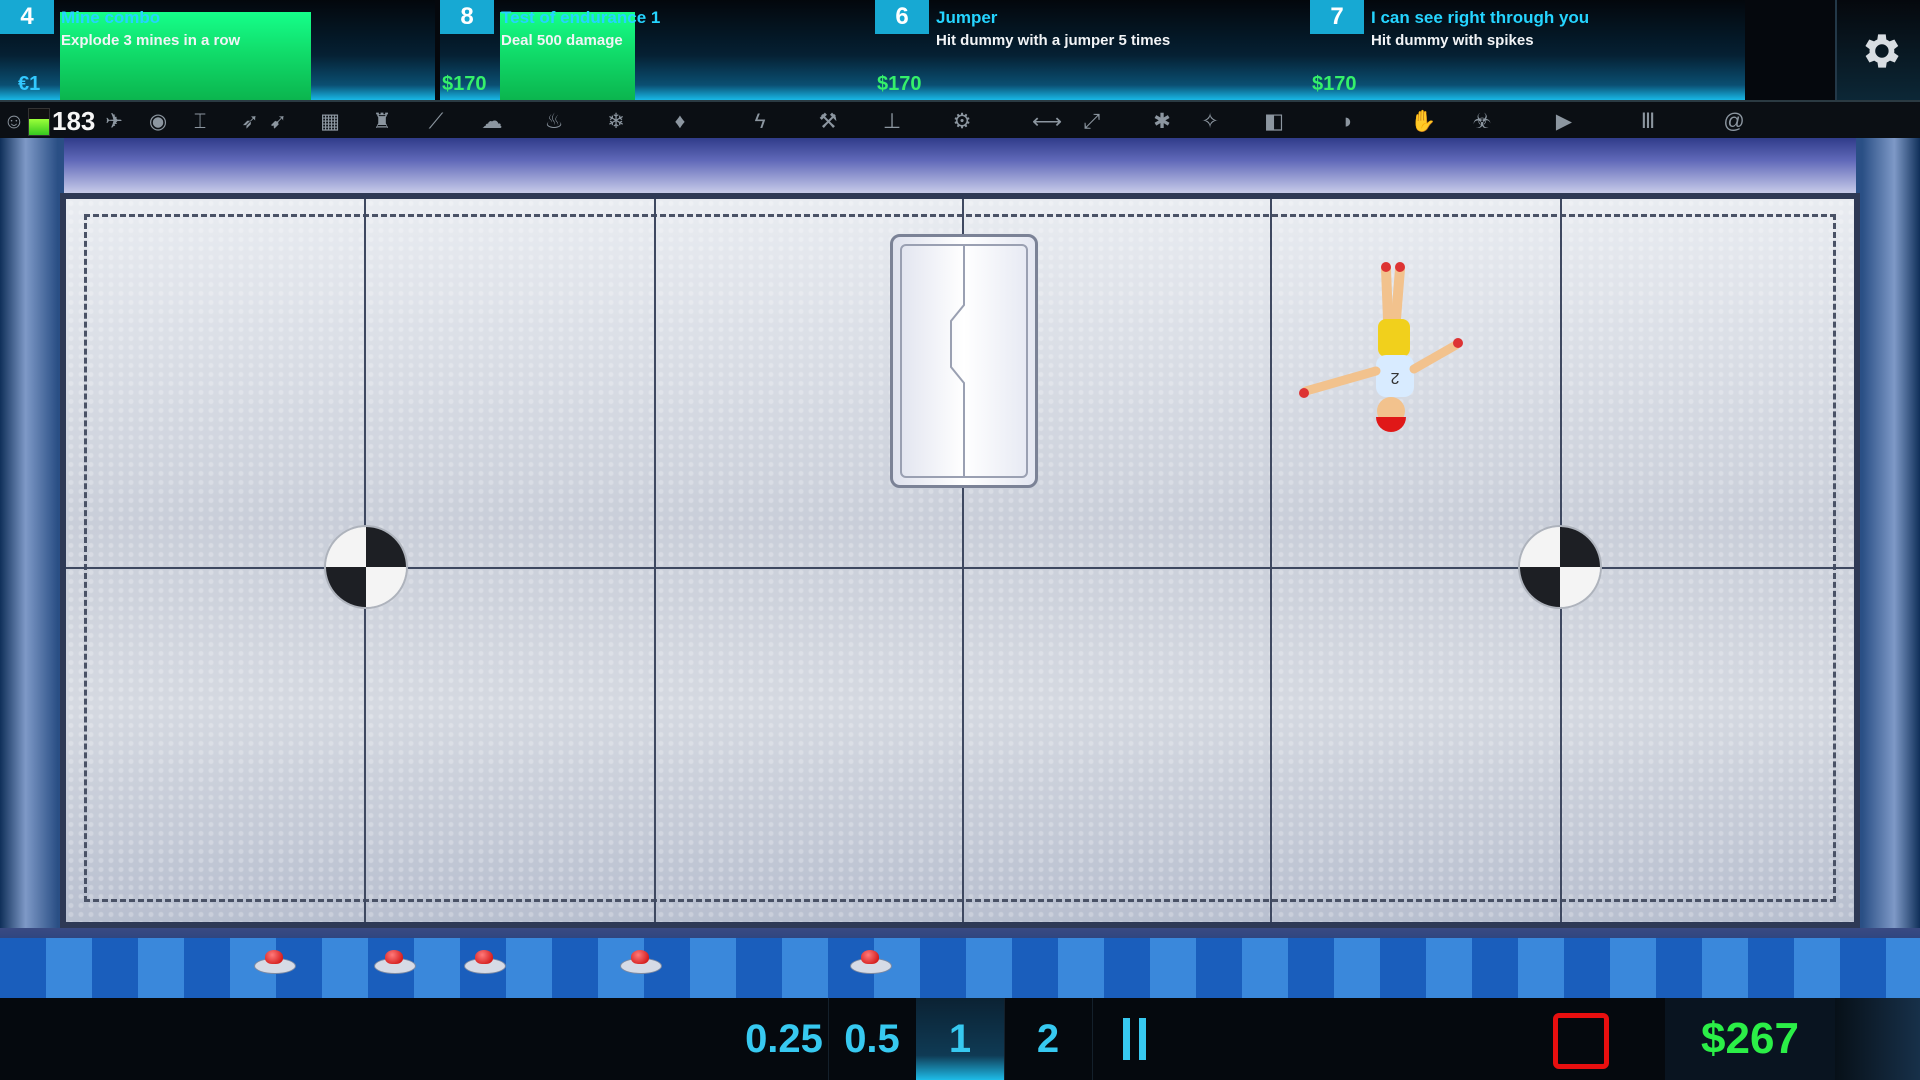 The image size is (1920, 1080). I want to click on arrow-icon: ⟷, so click(1047, 122).